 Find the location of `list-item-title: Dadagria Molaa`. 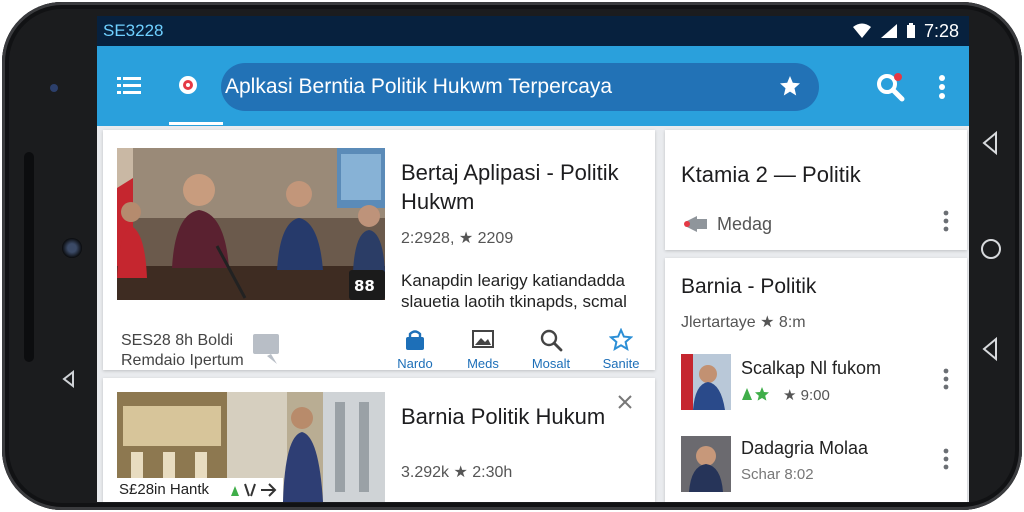

list-item-title: Dadagria Molaa is located at coordinates (805, 448).